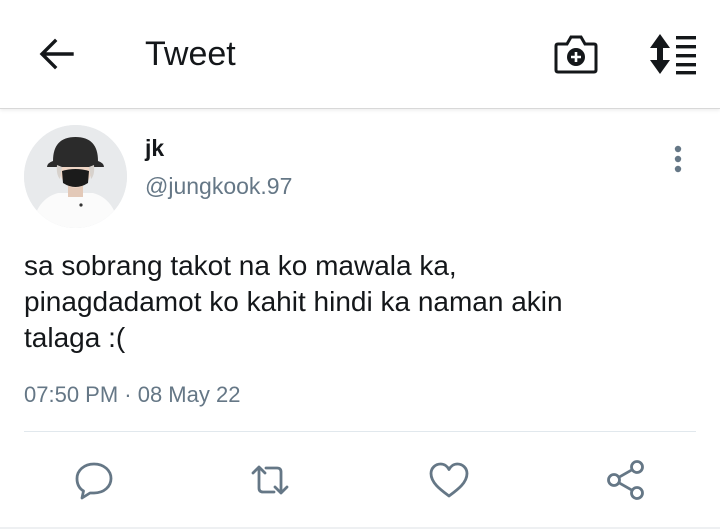 Image resolution: width=720 pixels, height=529 pixels. I want to click on divider, so click(360, 431).